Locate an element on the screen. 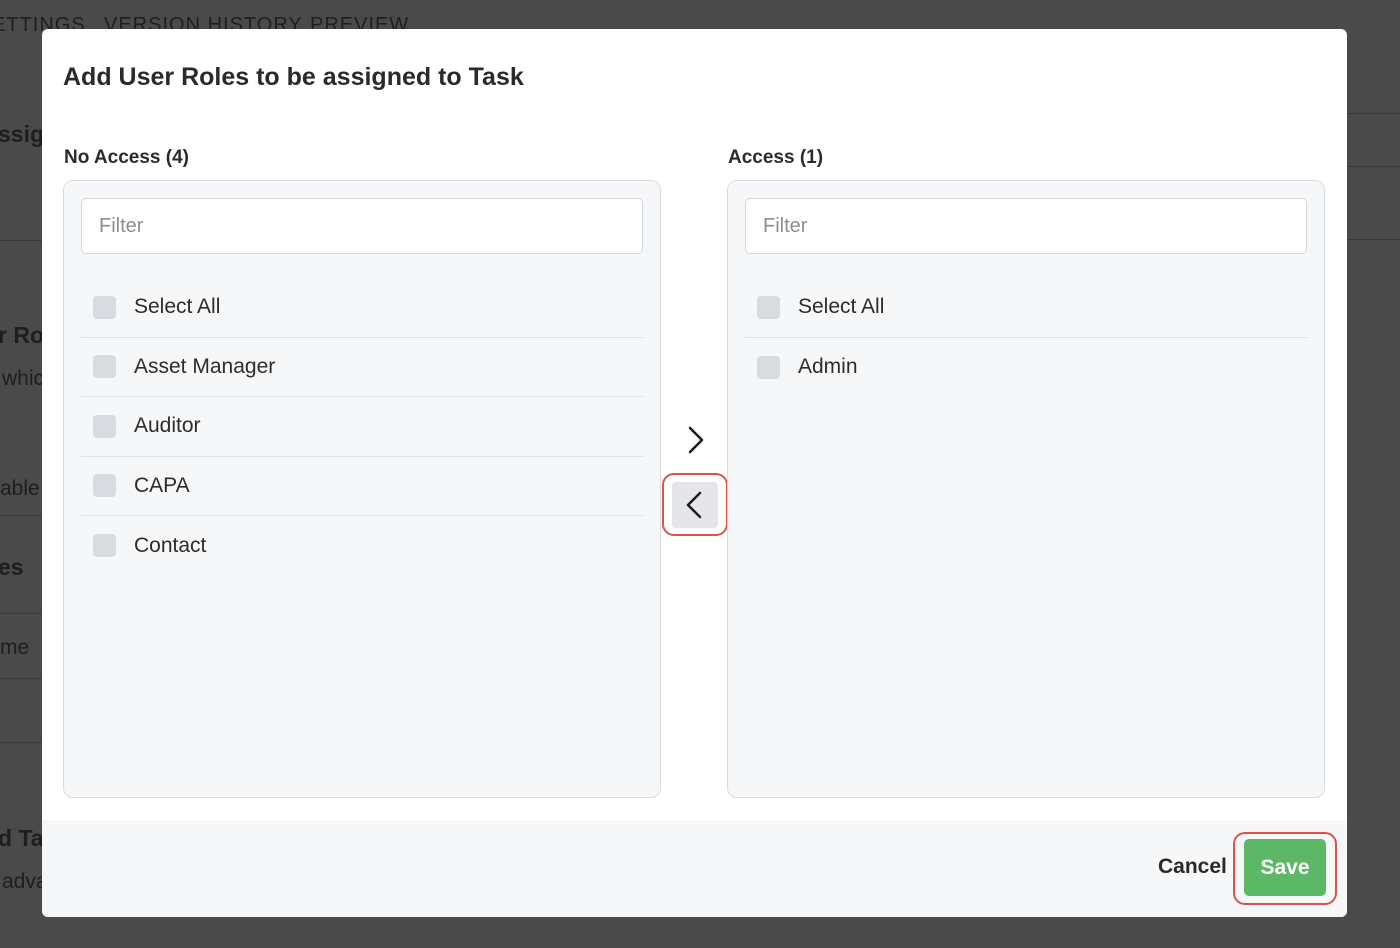 The width and height of the screenshot is (1400, 948). background-fragment: r Ro is located at coordinates (22, 335).